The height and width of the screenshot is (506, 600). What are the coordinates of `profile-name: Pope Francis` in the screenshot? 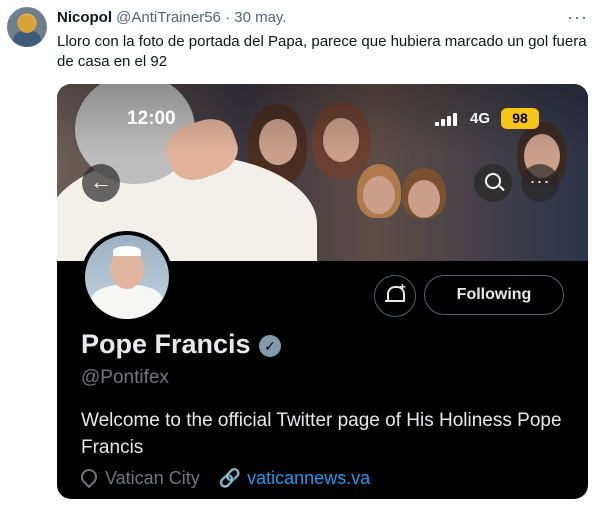 It's located at (166, 344).